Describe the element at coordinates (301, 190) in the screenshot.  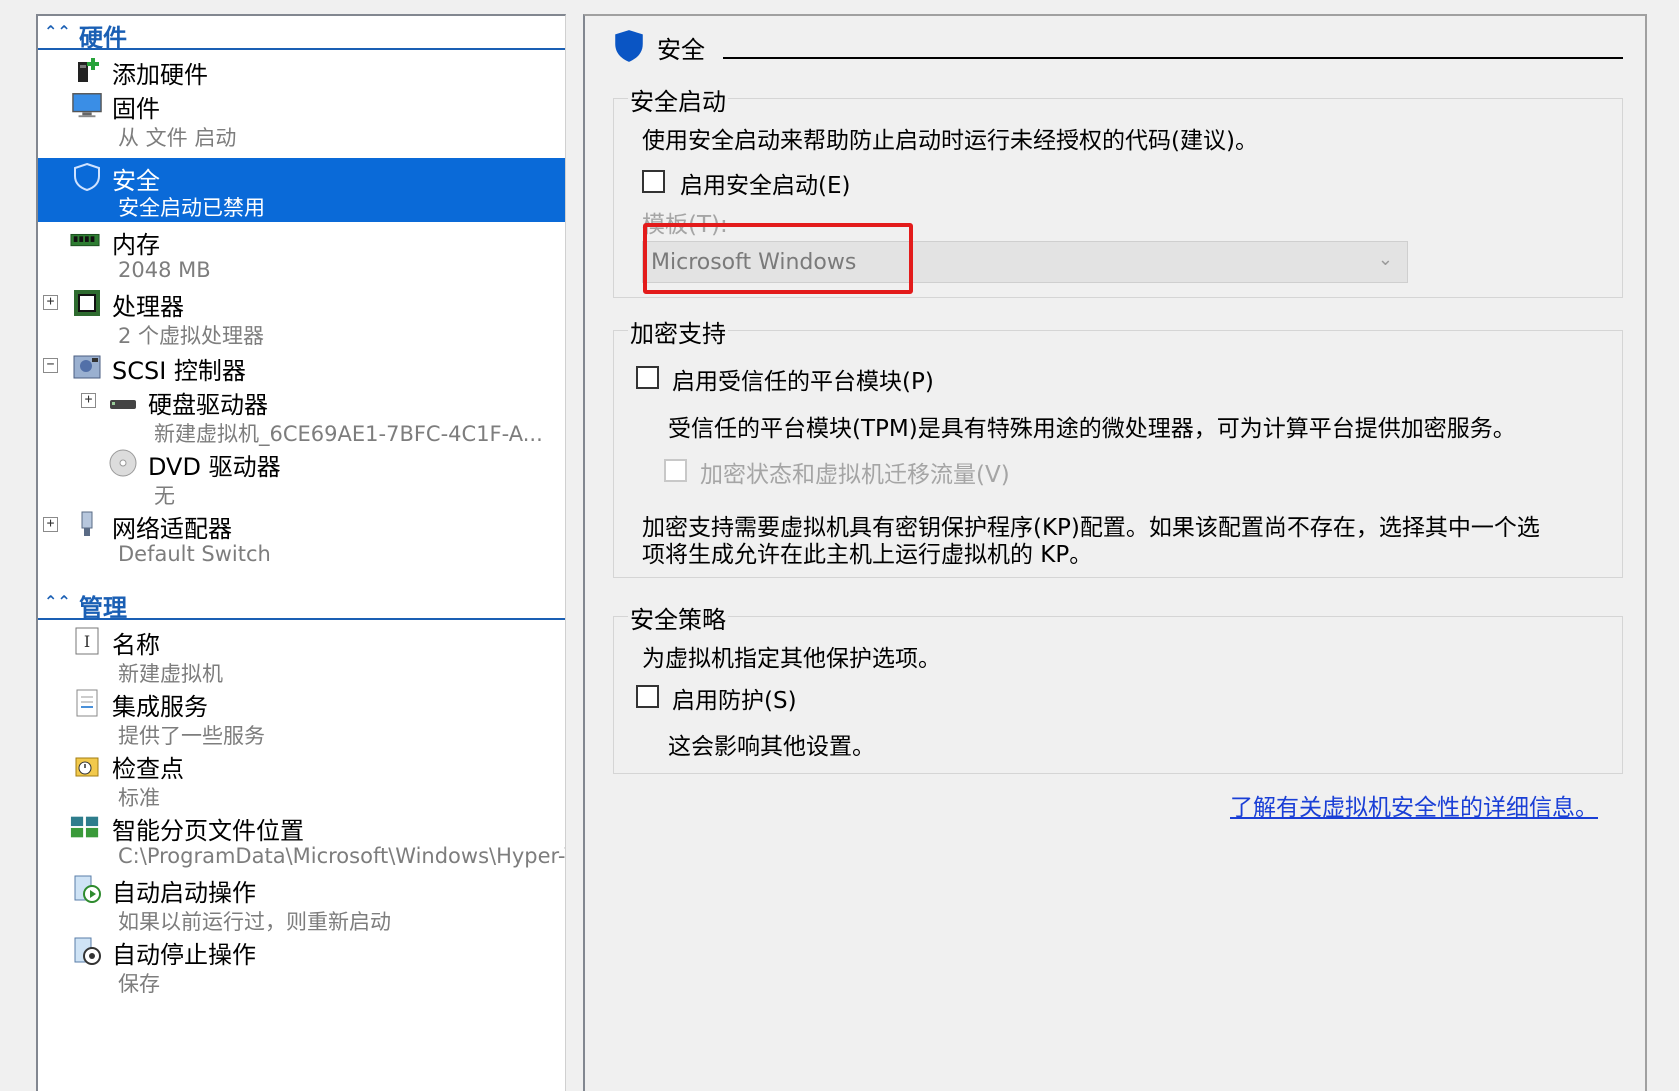
I see `tree-item-security: 安全 安全启动已禁用` at that location.